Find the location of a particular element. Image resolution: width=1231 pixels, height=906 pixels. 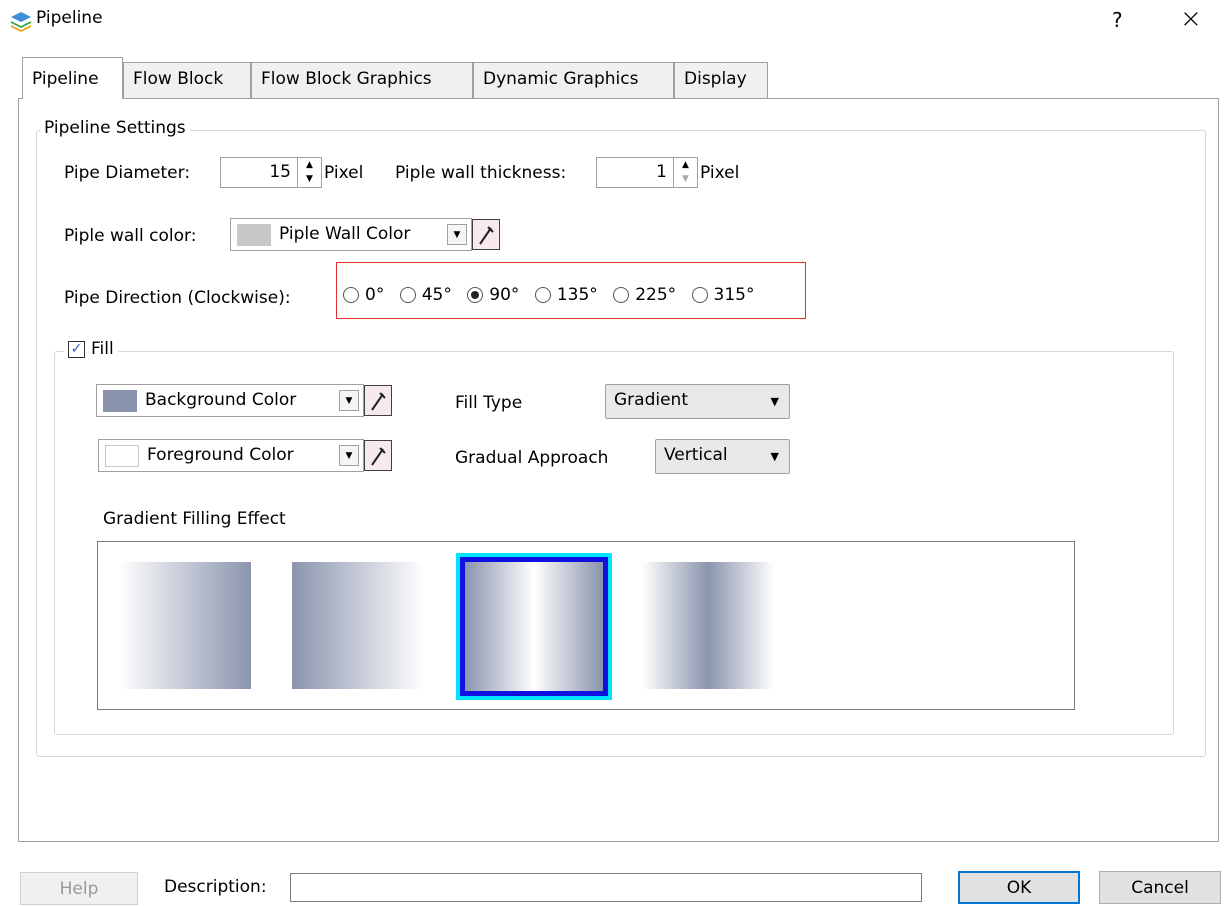

pipe-diameter-unit: Pixel is located at coordinates (344, 173).